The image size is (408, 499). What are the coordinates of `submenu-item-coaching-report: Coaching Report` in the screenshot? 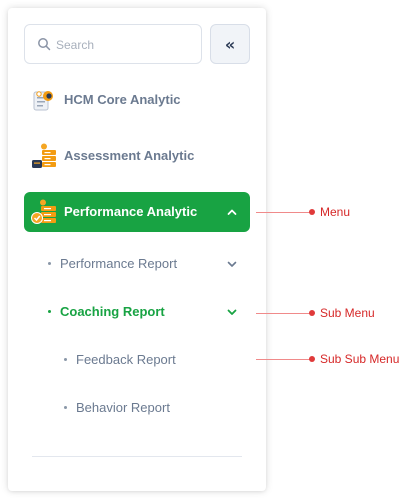 It's located at (145, 312).